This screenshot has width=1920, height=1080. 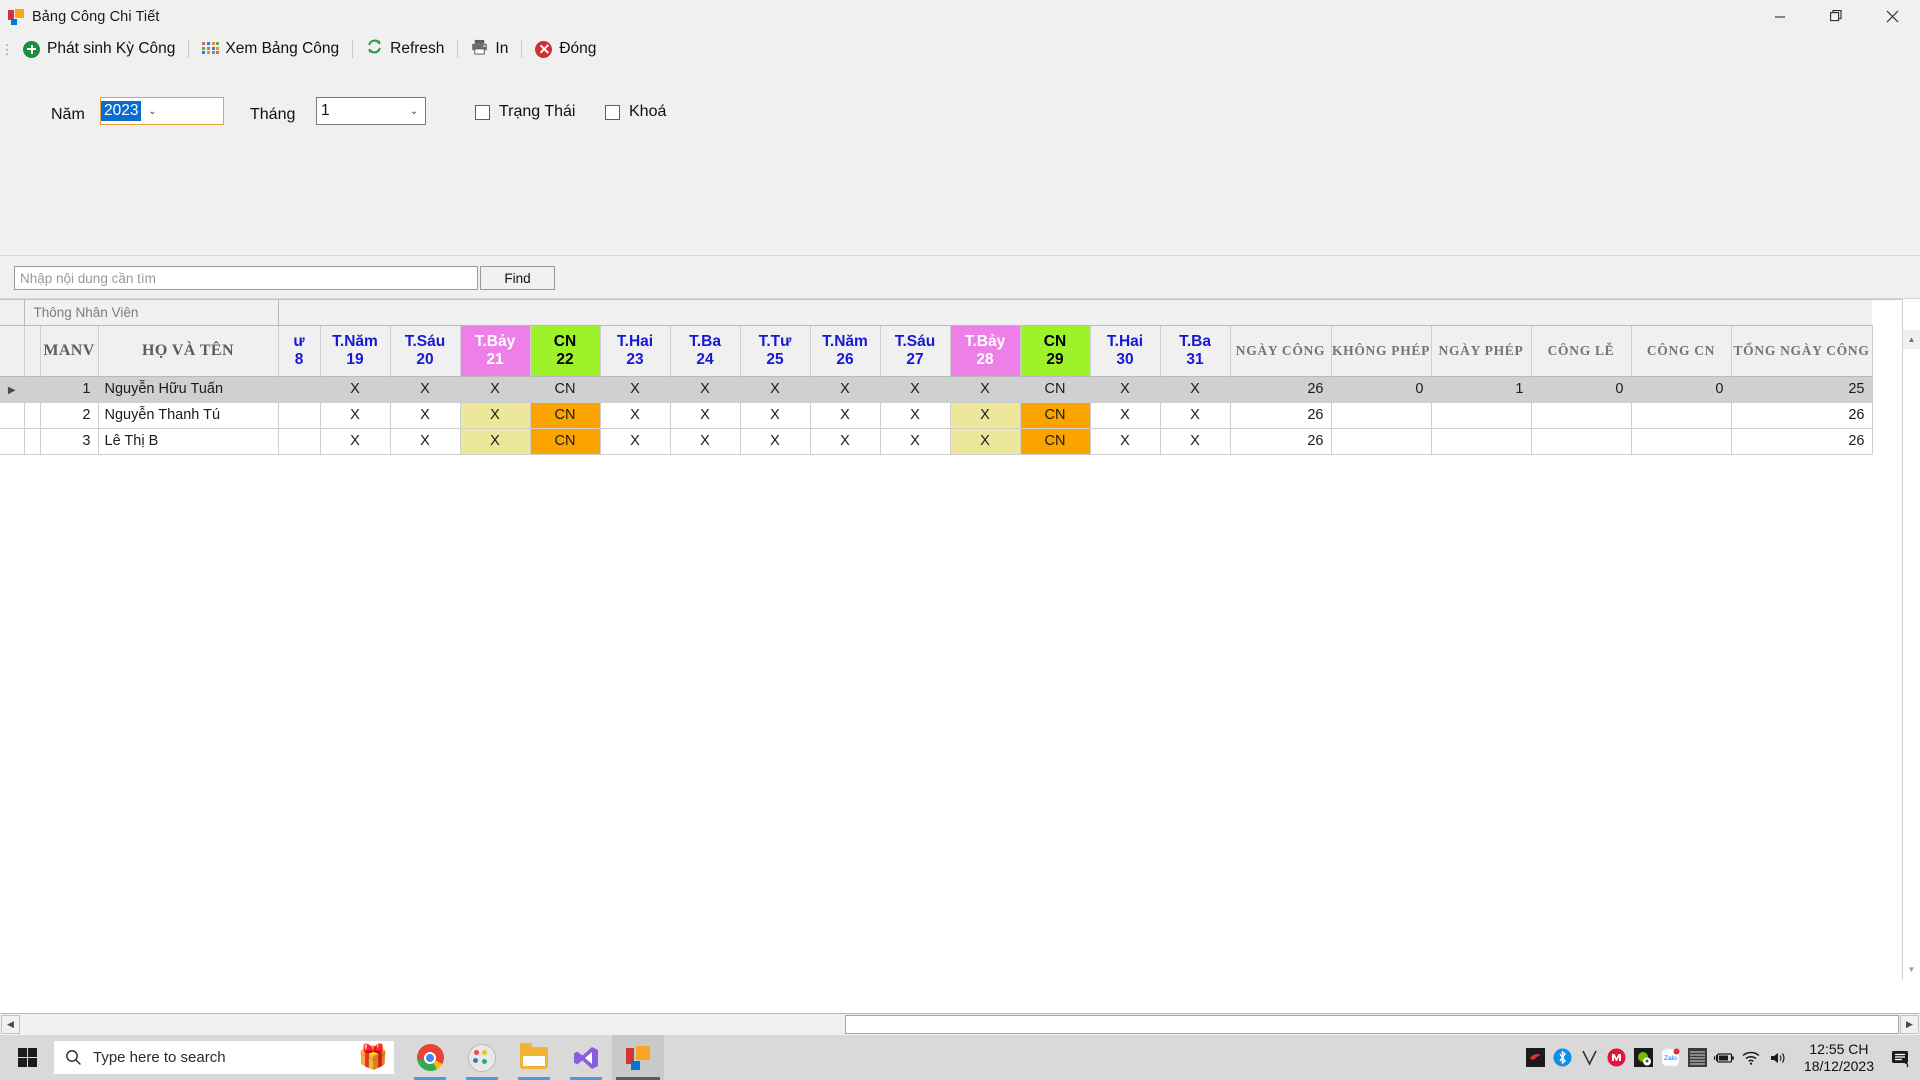 I want to click on print-button: In, so click(x=489, y=49).